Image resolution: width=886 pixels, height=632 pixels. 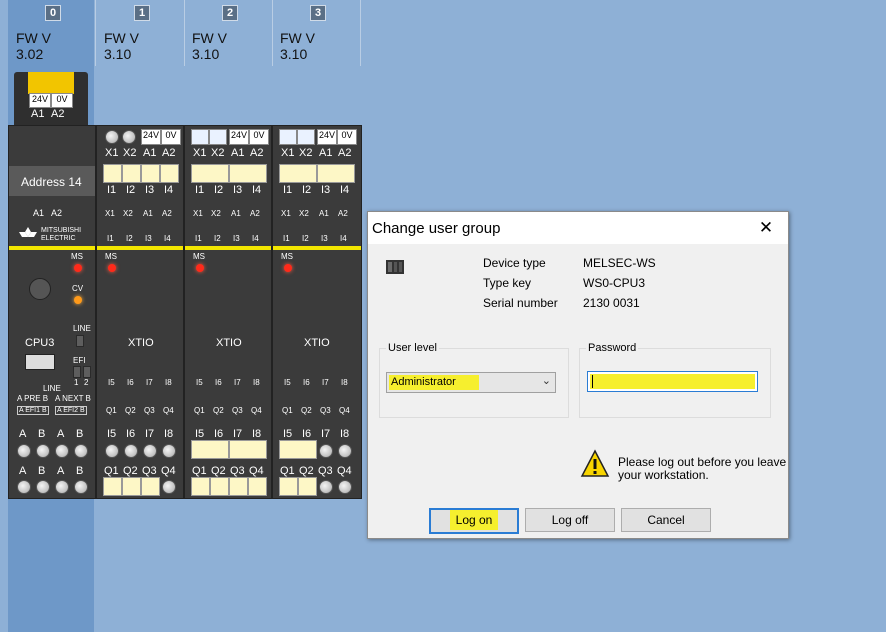 I want to click on line2-label: LINE, so click(x=52, y=388).